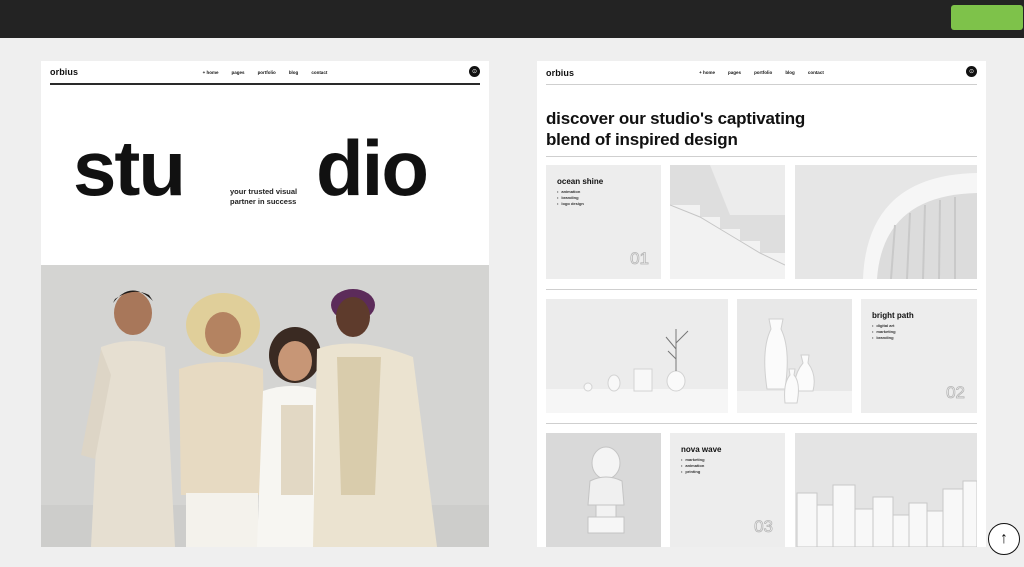 The height and width of the screenshot is (567, 1024). What do you see at coordinates (512, 19) in the screenshot?
I see `browser-top-bar` at bounding box center [512, 19].